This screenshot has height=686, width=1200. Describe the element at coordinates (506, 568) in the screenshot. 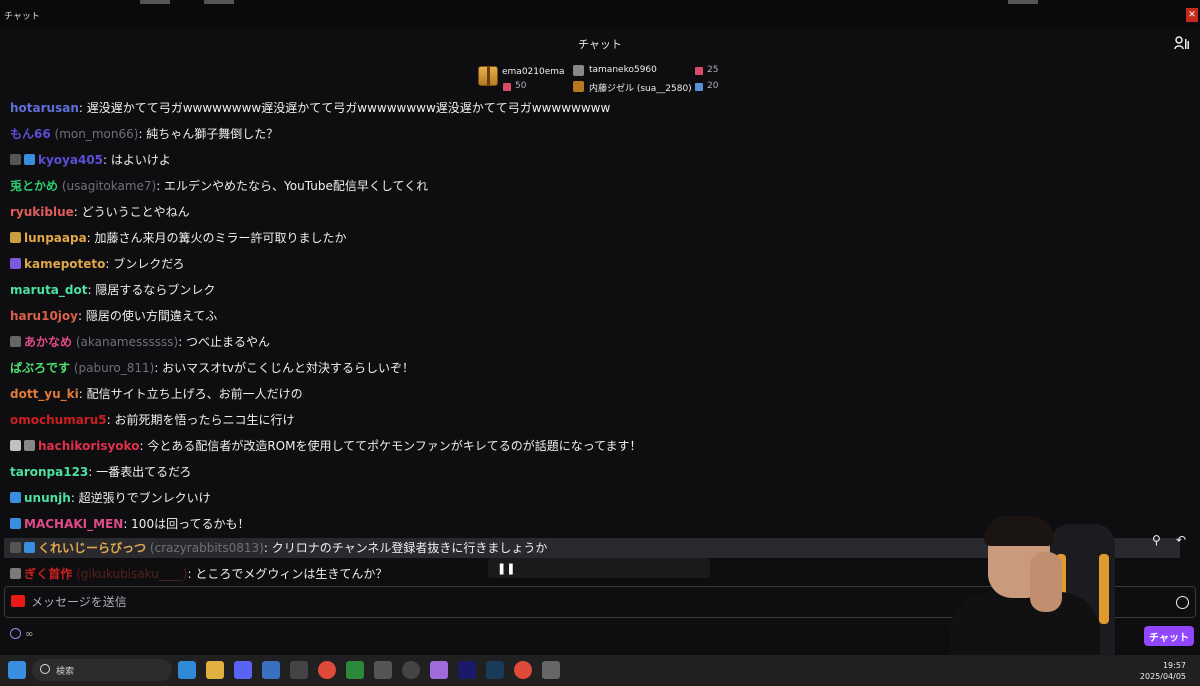

I see `pause-icon: ❚❚` at that location.